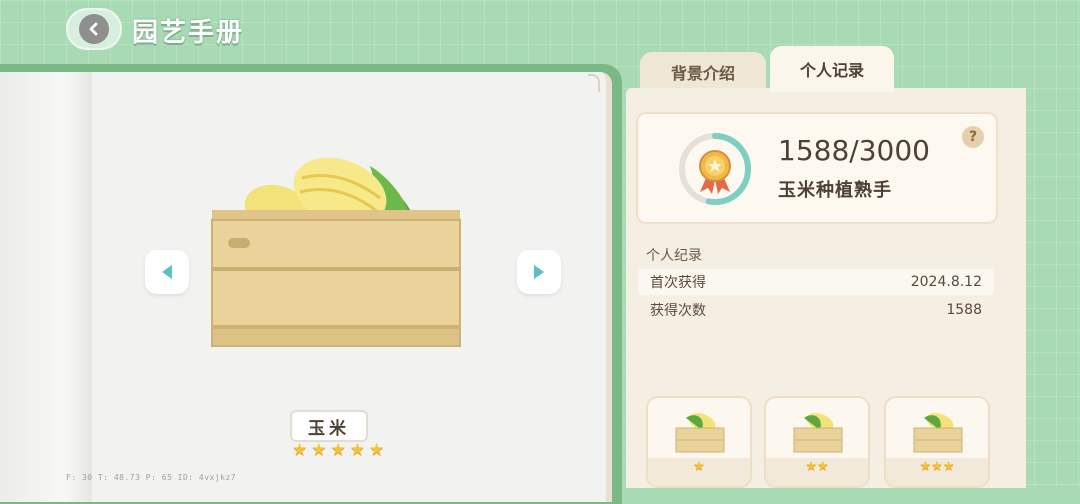  I want to click on record-label: 首次获得, so click(678, 283).